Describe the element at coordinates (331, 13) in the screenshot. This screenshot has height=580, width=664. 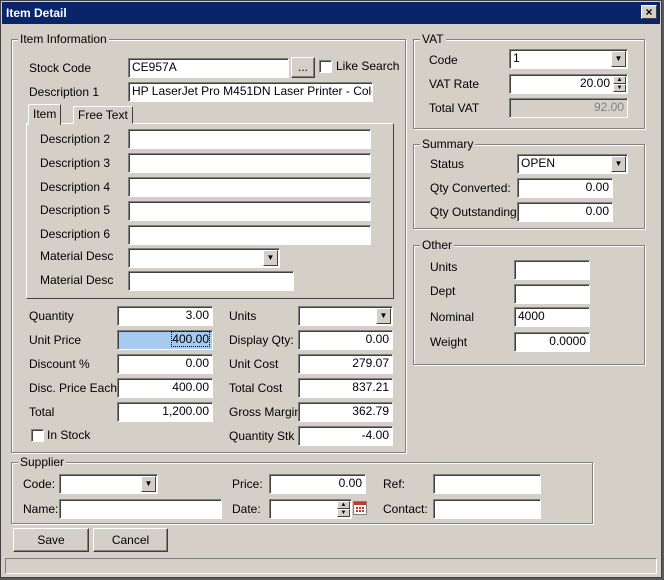
I see `title-bar: Item Detail ×` at that location.